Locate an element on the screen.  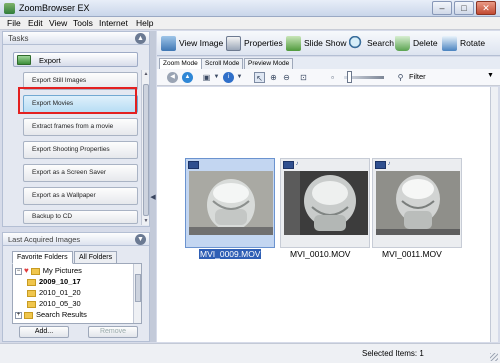
view-tools-bar: ◀ ▲ ▣ ▼ i ▼ ↖ ⊕ ⊖ ⊡ ▫ ⚲ Filter ▼ is located at coordinates (328, 77).